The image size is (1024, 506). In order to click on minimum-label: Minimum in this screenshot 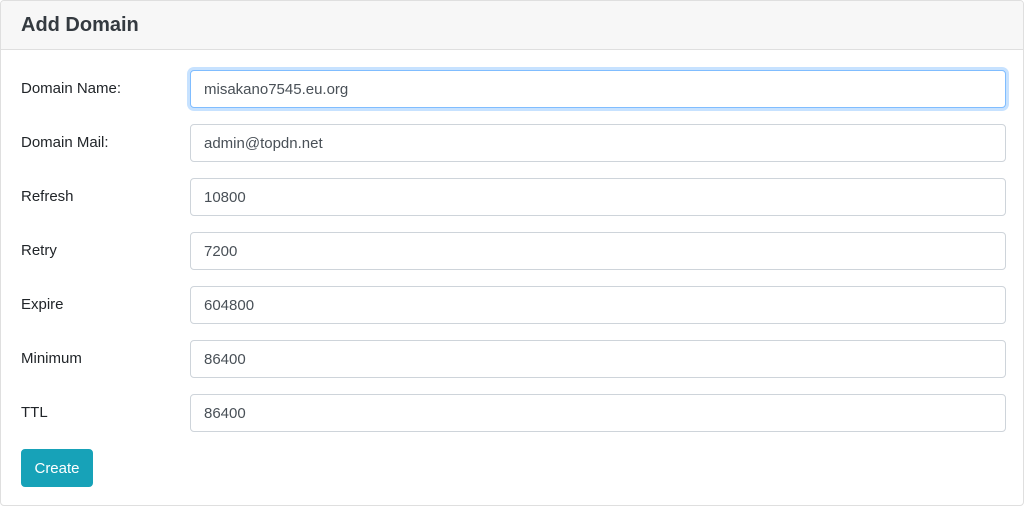, I will do `click(51, 358)`.